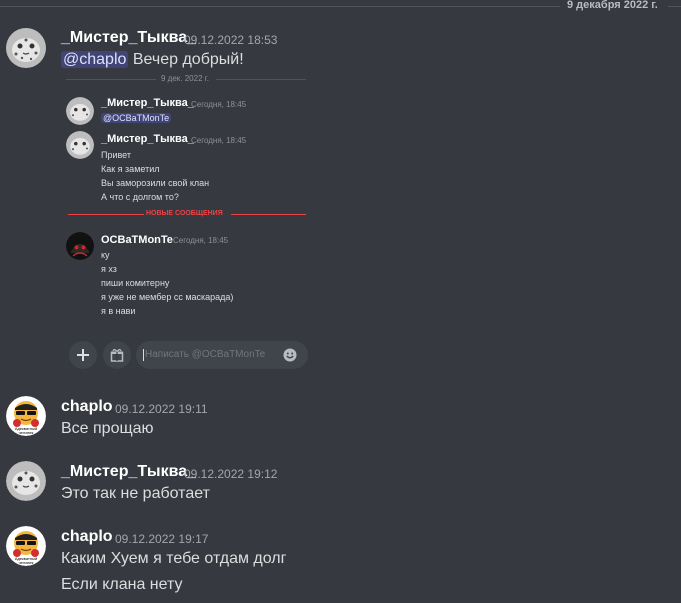 Image resolution: width=681 pixels, height=603 pixels. What do you see at coordinates (290, 355) in the screenshot?
I see `emoji-icon` at bounding box center [290, 355].